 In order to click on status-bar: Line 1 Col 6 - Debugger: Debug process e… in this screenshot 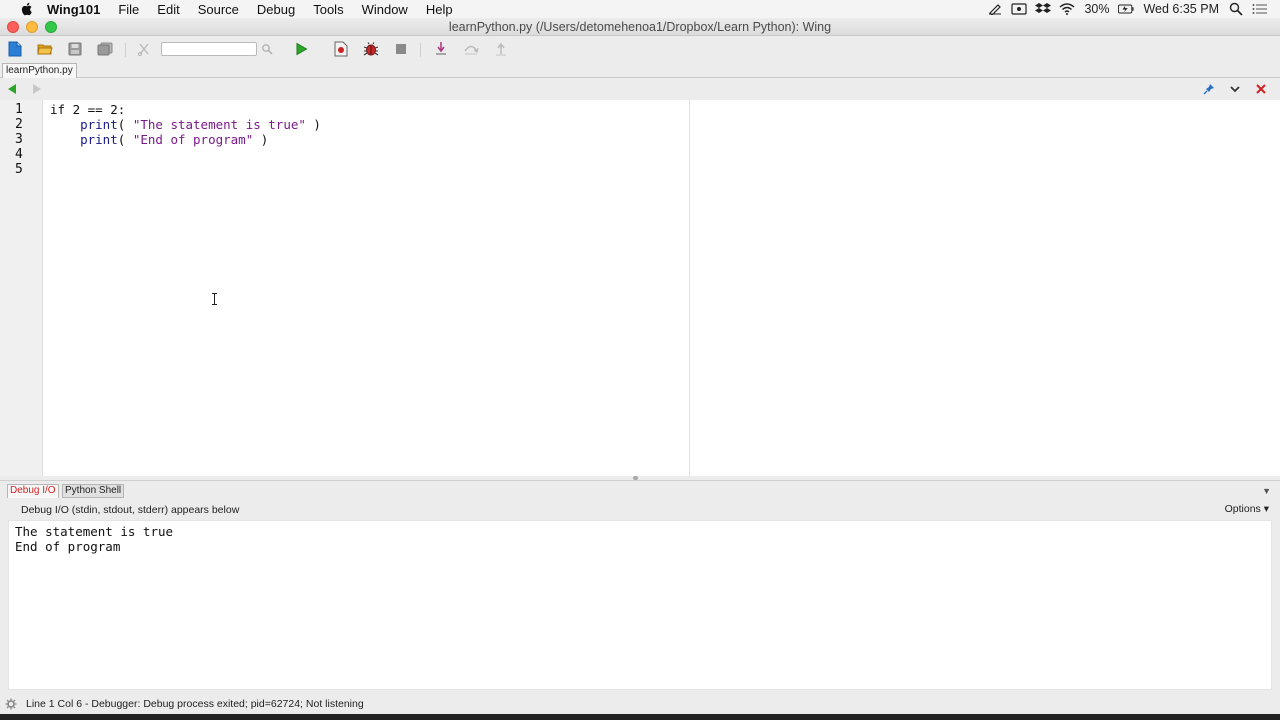, I will do `click(640, 704)`.